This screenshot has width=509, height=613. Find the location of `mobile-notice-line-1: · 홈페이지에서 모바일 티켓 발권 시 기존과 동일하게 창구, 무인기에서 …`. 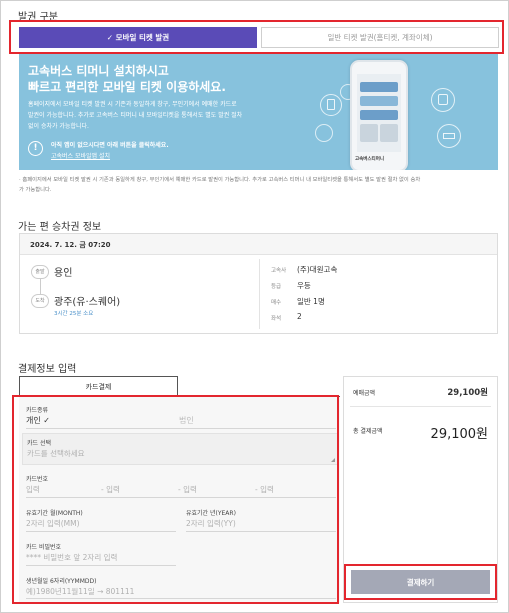

mobile-notice-line-1: · 홈페이지에서 모바일 티켓 발권 시 기존과 동일하게 창구, 무인기에서 … is located at coordinates (220, 180).